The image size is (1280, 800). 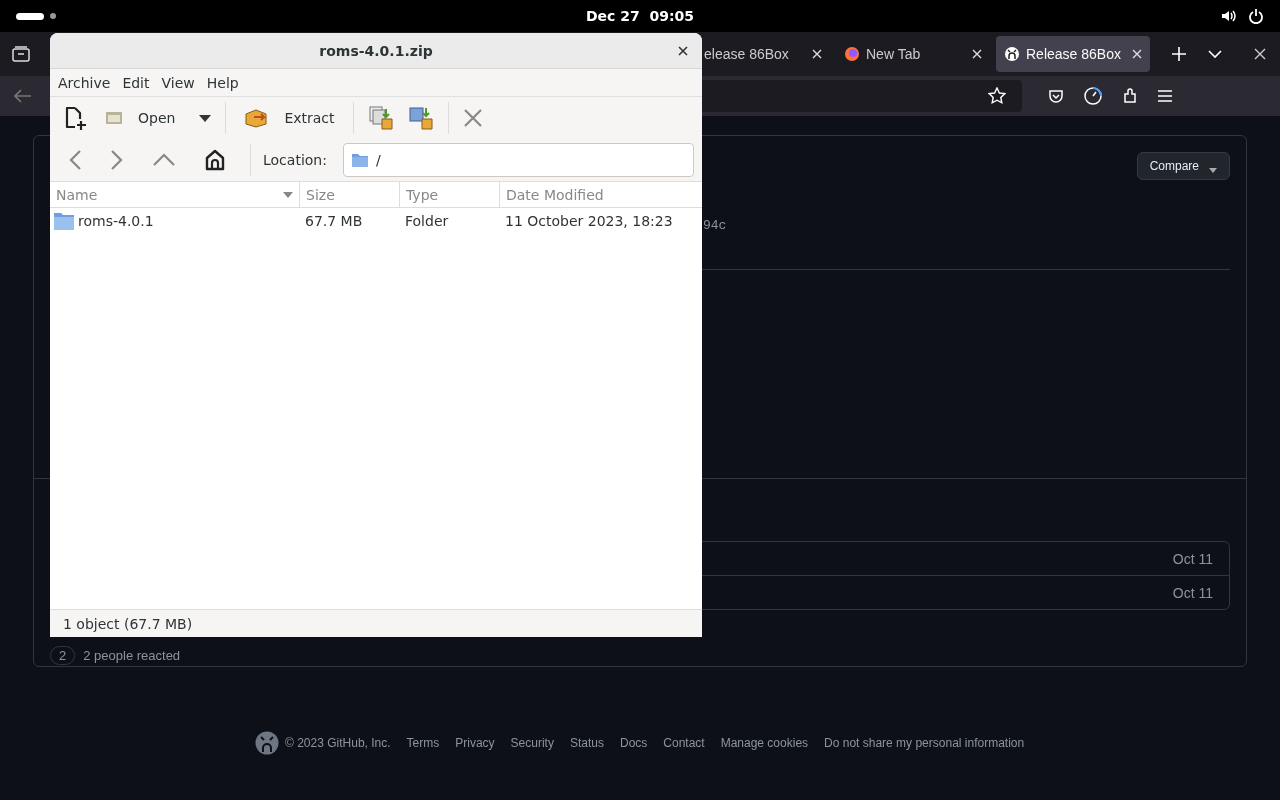 I want to click on browser-tab: Release 86Box, so click(x=1073, y=54).